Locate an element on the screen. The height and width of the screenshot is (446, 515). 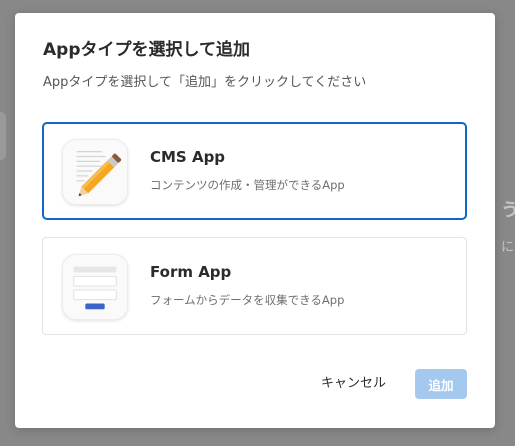
dialog-description: Appタイプを選択して「追加」をクリックしてください is located at coordinates (205, 82).